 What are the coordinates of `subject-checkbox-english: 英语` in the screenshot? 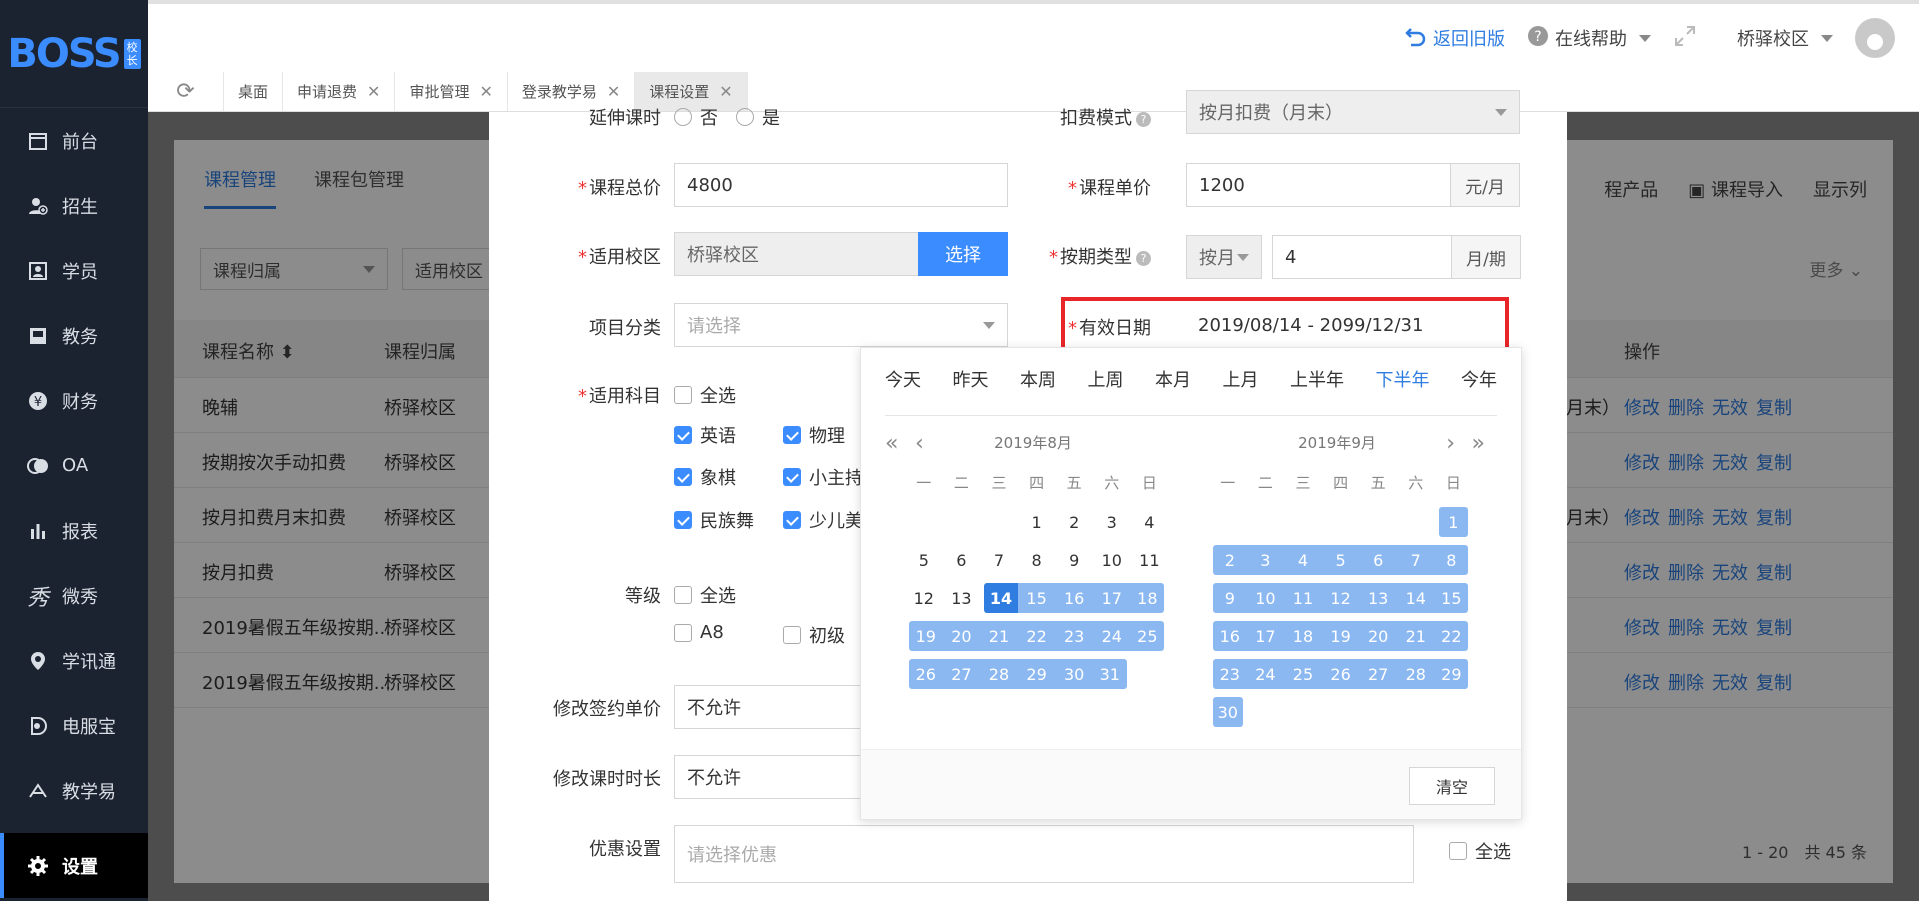 It's located at (705, 435).